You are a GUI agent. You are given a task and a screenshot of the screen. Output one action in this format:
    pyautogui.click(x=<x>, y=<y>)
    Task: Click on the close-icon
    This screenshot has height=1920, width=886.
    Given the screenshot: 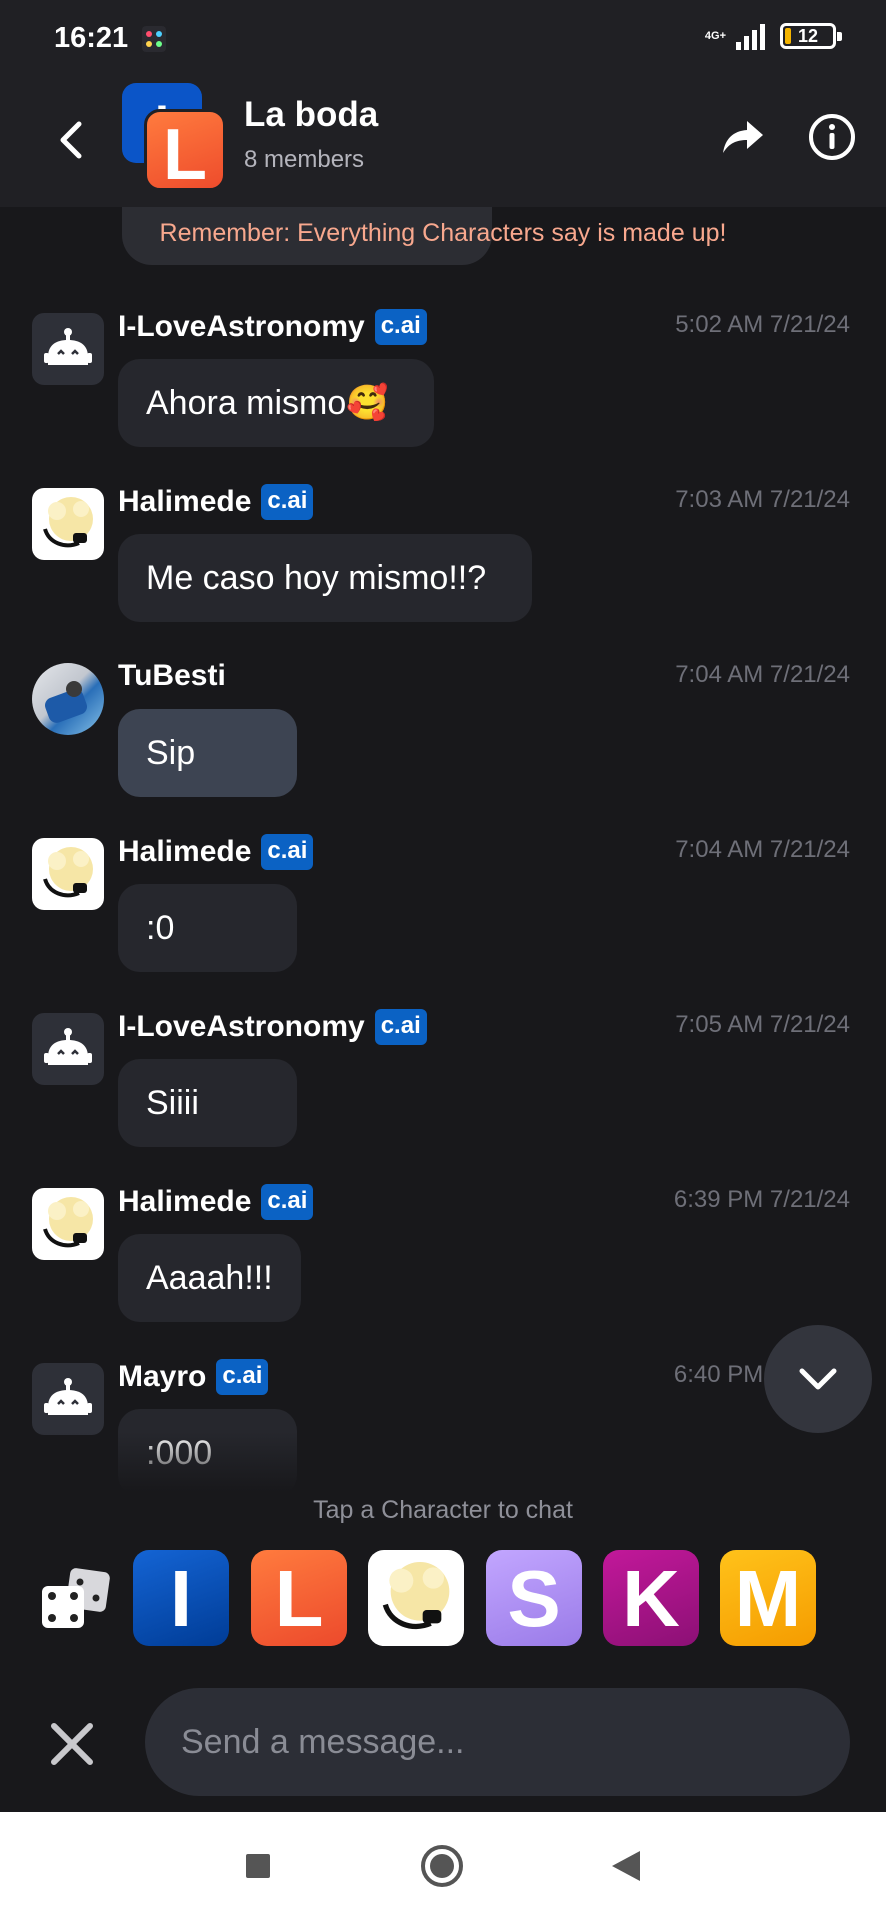 What is the action you would take?
    pyautogui.click(x=72, y=1744)
    